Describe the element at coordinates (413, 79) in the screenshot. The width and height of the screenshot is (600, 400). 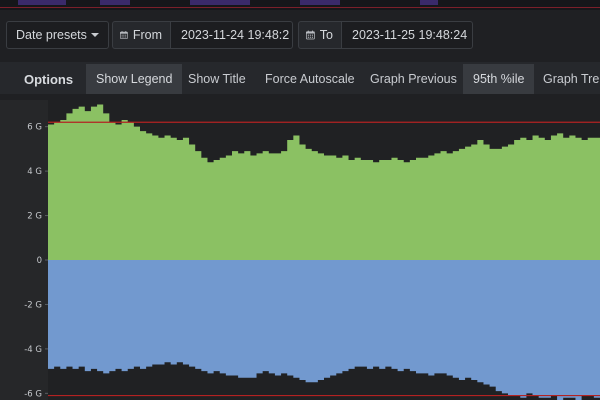
I see `graph-previous-toggle: Graph Previous` at that location.